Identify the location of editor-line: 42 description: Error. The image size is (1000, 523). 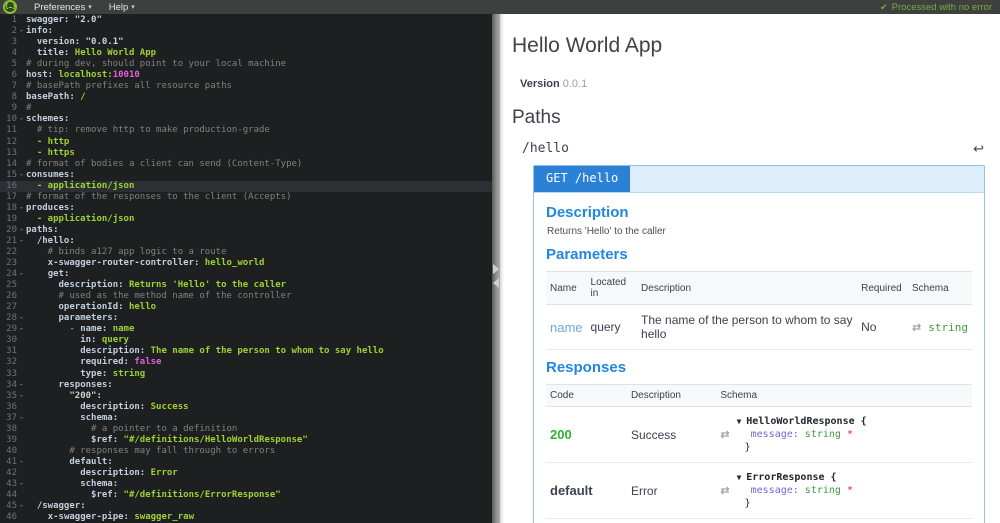
(246, 473).